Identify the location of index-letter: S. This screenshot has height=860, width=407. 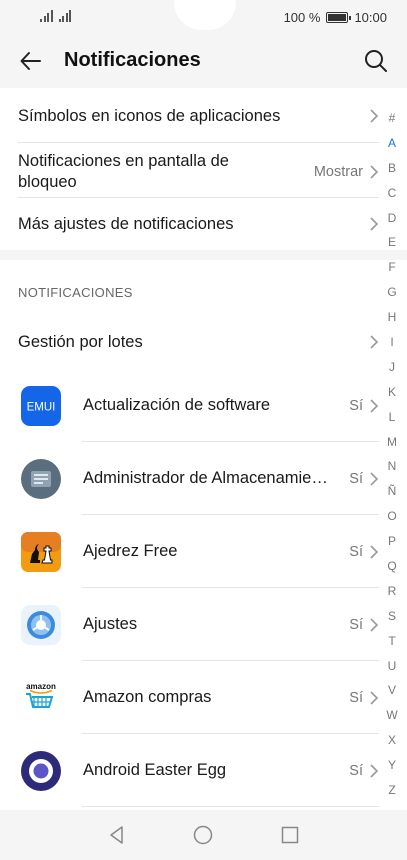
(392, 616).